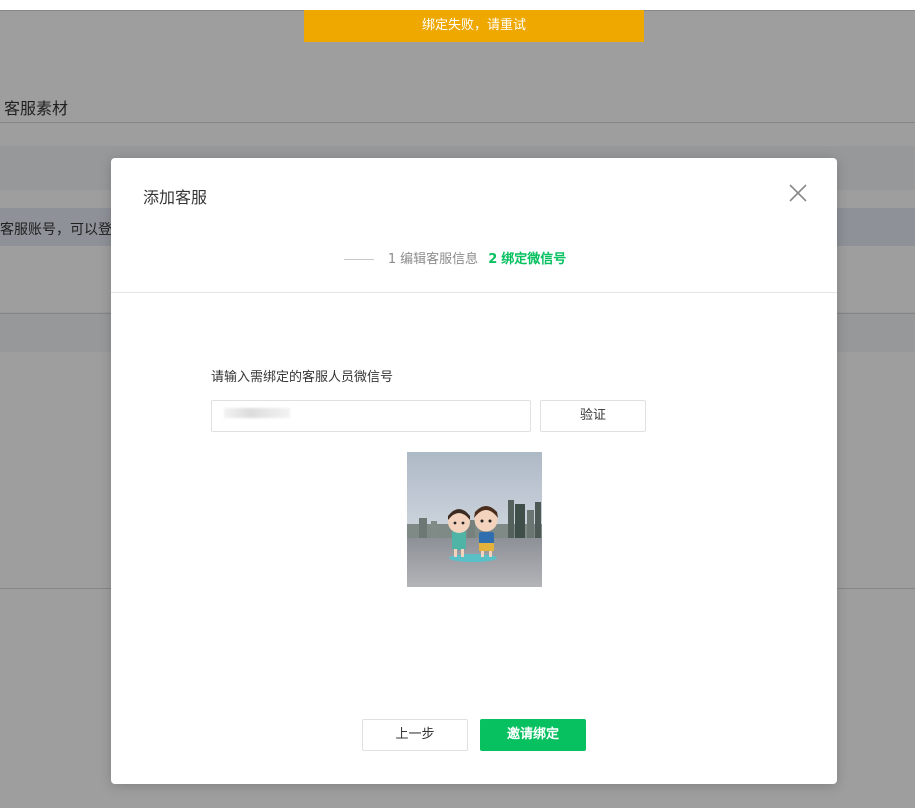  I want to click on step-2: 2 绑定微信号, so click(527, 259).